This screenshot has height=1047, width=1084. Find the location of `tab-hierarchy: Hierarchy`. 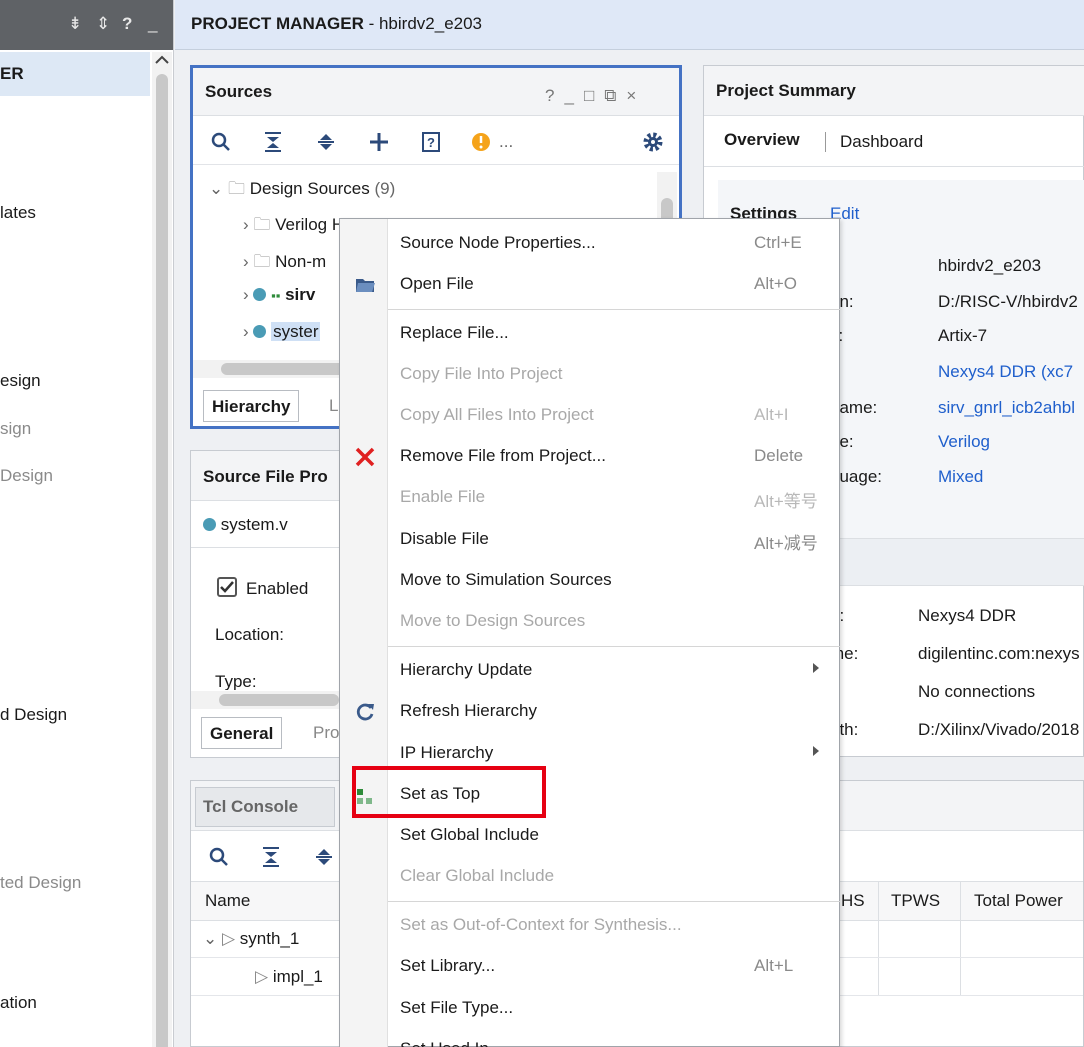

tab-hierarchy: Hierarchy is located at coordinates (251, 406).